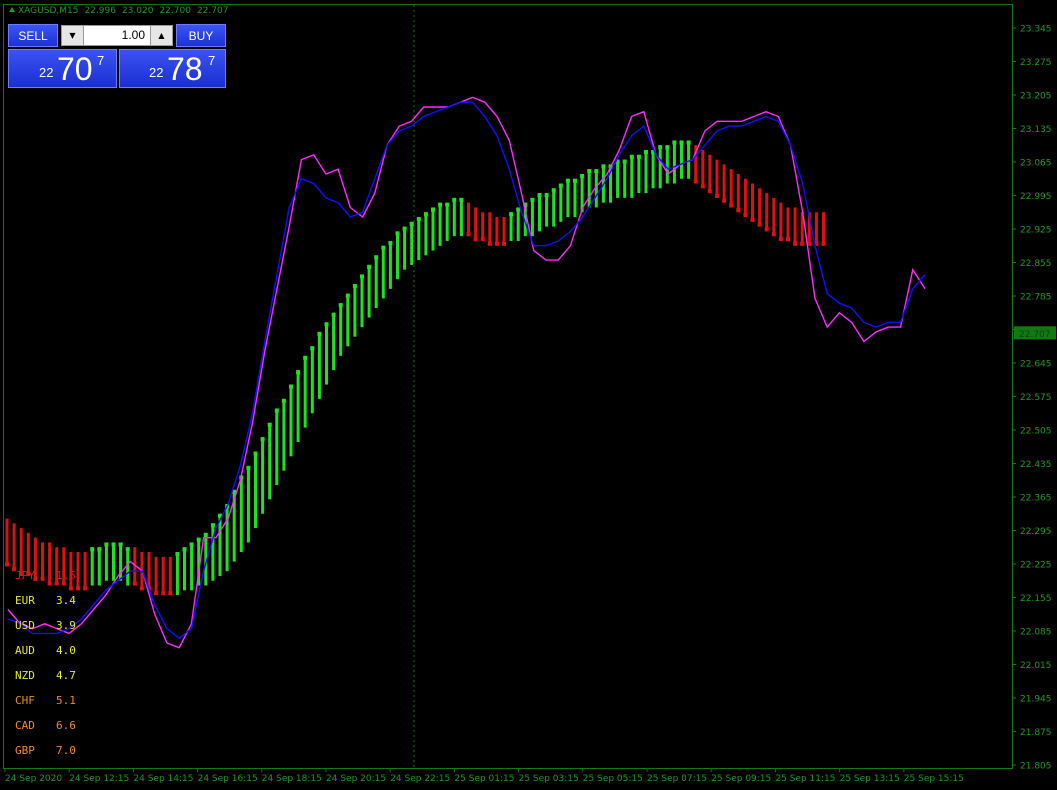  I want to click on lot-size-control: ▼ 1.00 ▲, so click(117, 35).